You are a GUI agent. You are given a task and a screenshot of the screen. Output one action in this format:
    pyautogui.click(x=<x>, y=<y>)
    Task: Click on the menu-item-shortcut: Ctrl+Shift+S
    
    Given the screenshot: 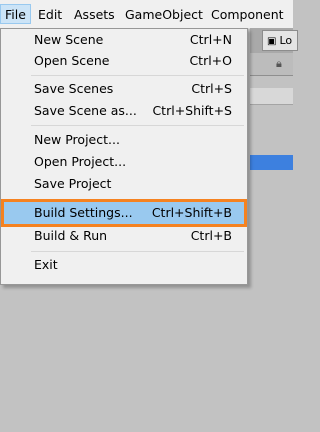 What is the action you would take?
    pyautogui.click(x=192, y=110)
    